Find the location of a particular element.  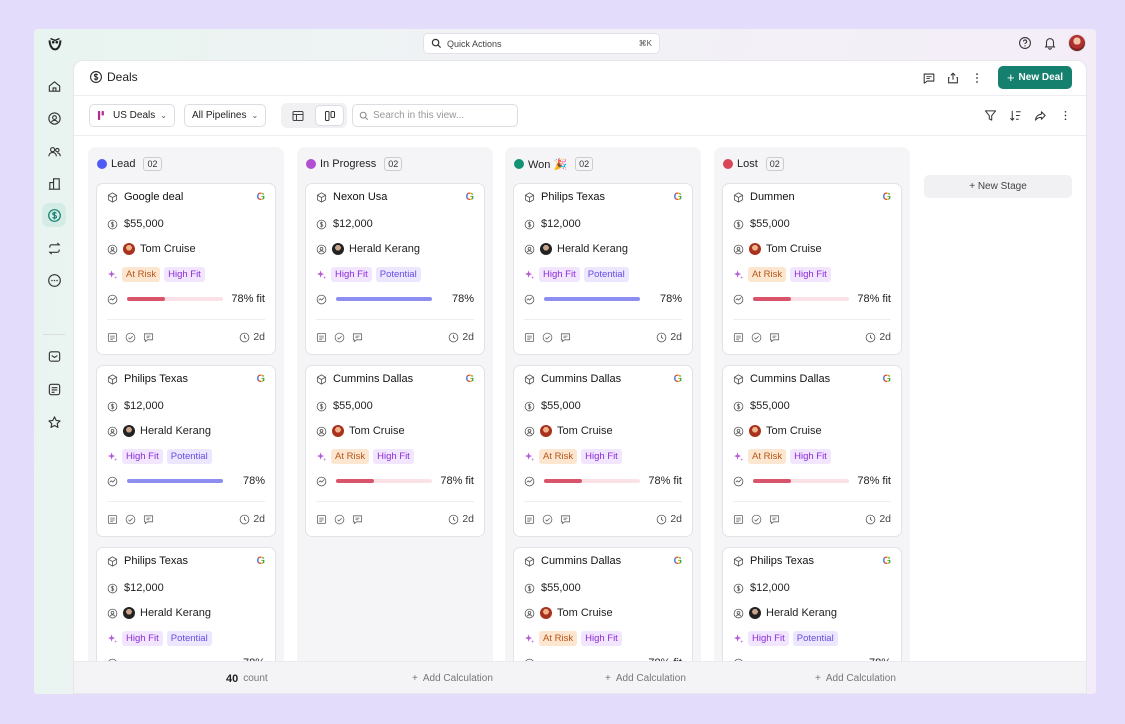

card-footer: 2d is located at coordinates (603, 519).